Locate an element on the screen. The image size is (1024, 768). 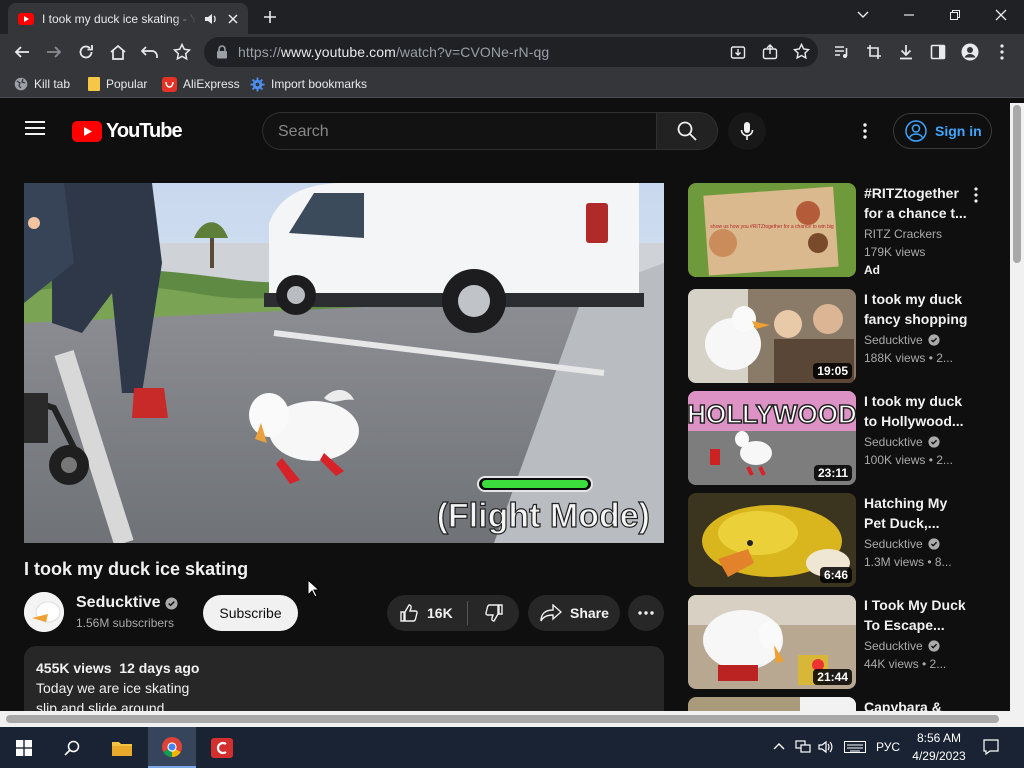
guide-menu-button is located at coordinates (35, 128).